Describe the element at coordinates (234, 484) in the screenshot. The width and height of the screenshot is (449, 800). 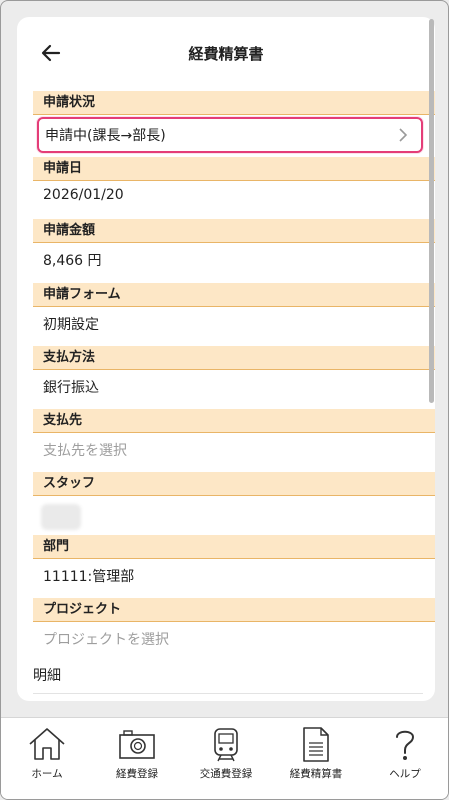
I see `field-label-staff: スタッフ` at that location.